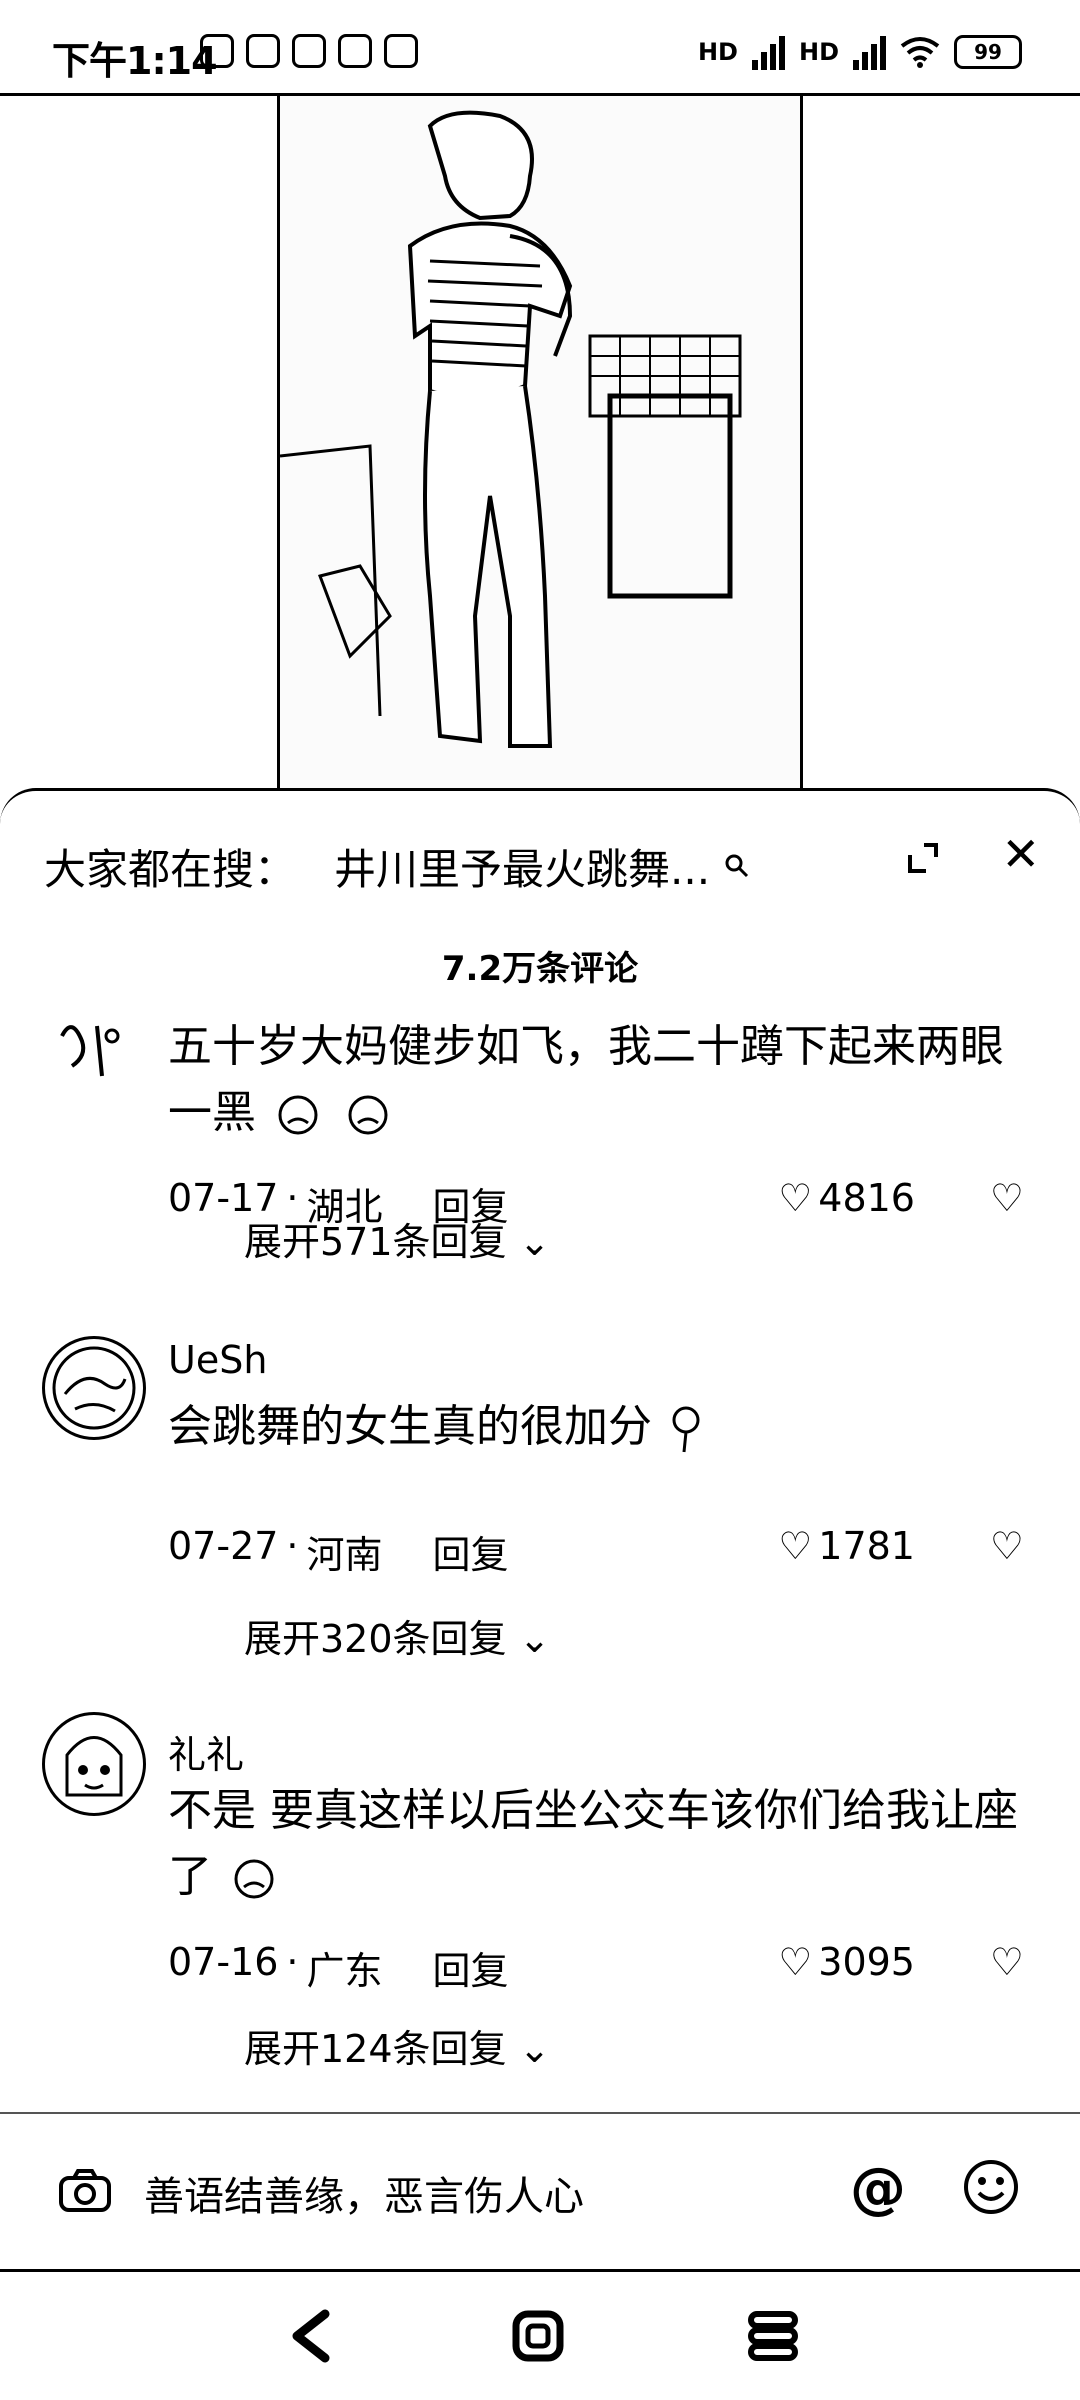  What do you see at coordinates (866, 1962) in the screenshot?
I see `like-count: 3095` at bounding box center [866, 1962].